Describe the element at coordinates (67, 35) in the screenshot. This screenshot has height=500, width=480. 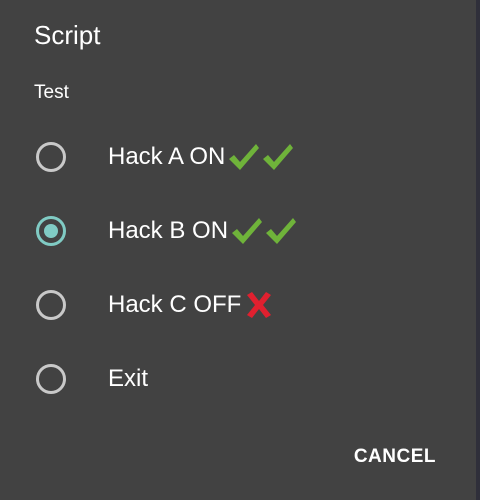
I see `dialog-title: Script` at that location.